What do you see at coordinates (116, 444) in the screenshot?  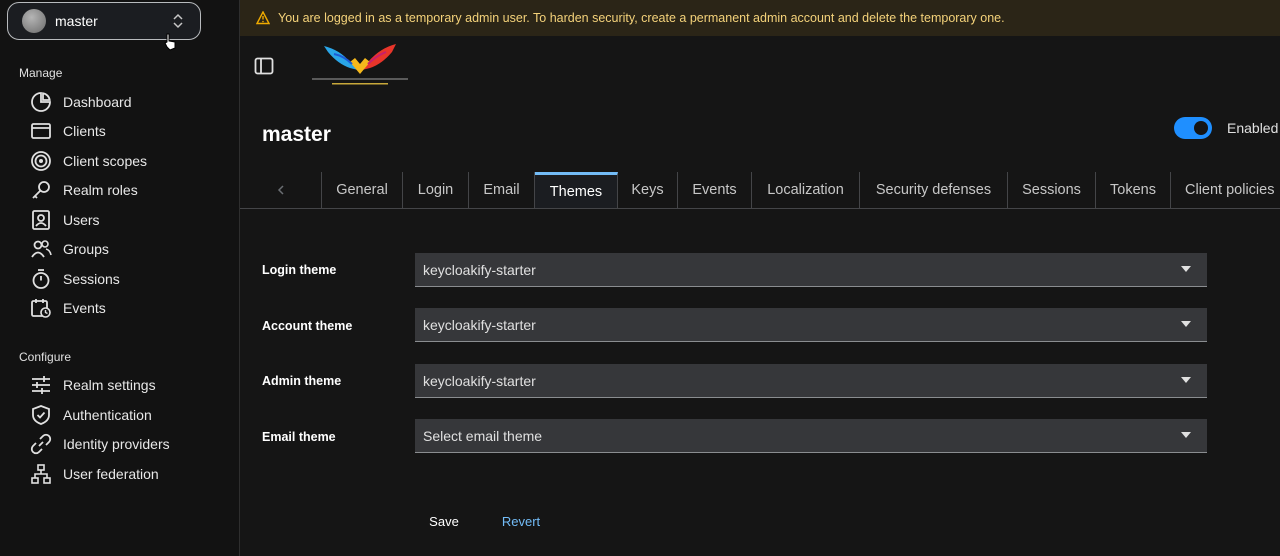 I see `sidebar-item-label: Identity providers` at bounding box center [116, 444].